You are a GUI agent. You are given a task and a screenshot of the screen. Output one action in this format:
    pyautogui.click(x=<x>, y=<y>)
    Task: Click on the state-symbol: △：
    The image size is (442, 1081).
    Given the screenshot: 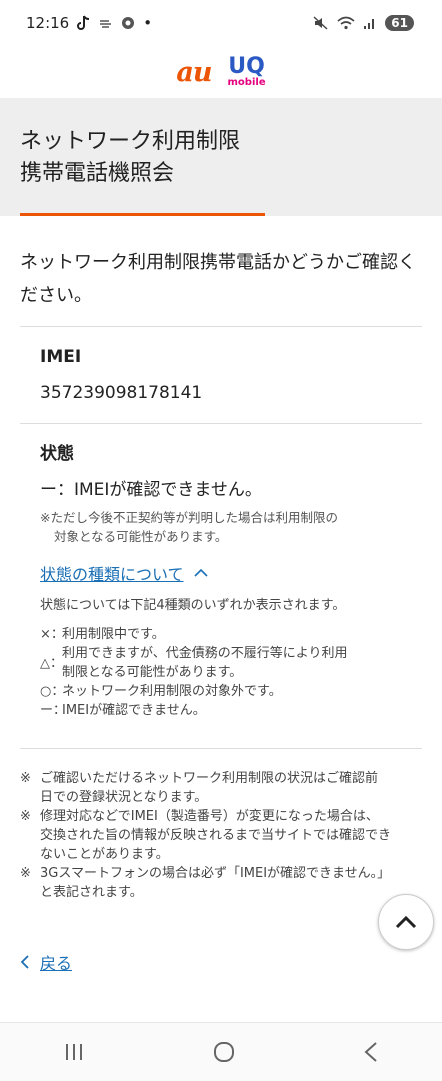 What is the action you would take?
    pyautogui.click(x=51, y=663)
    